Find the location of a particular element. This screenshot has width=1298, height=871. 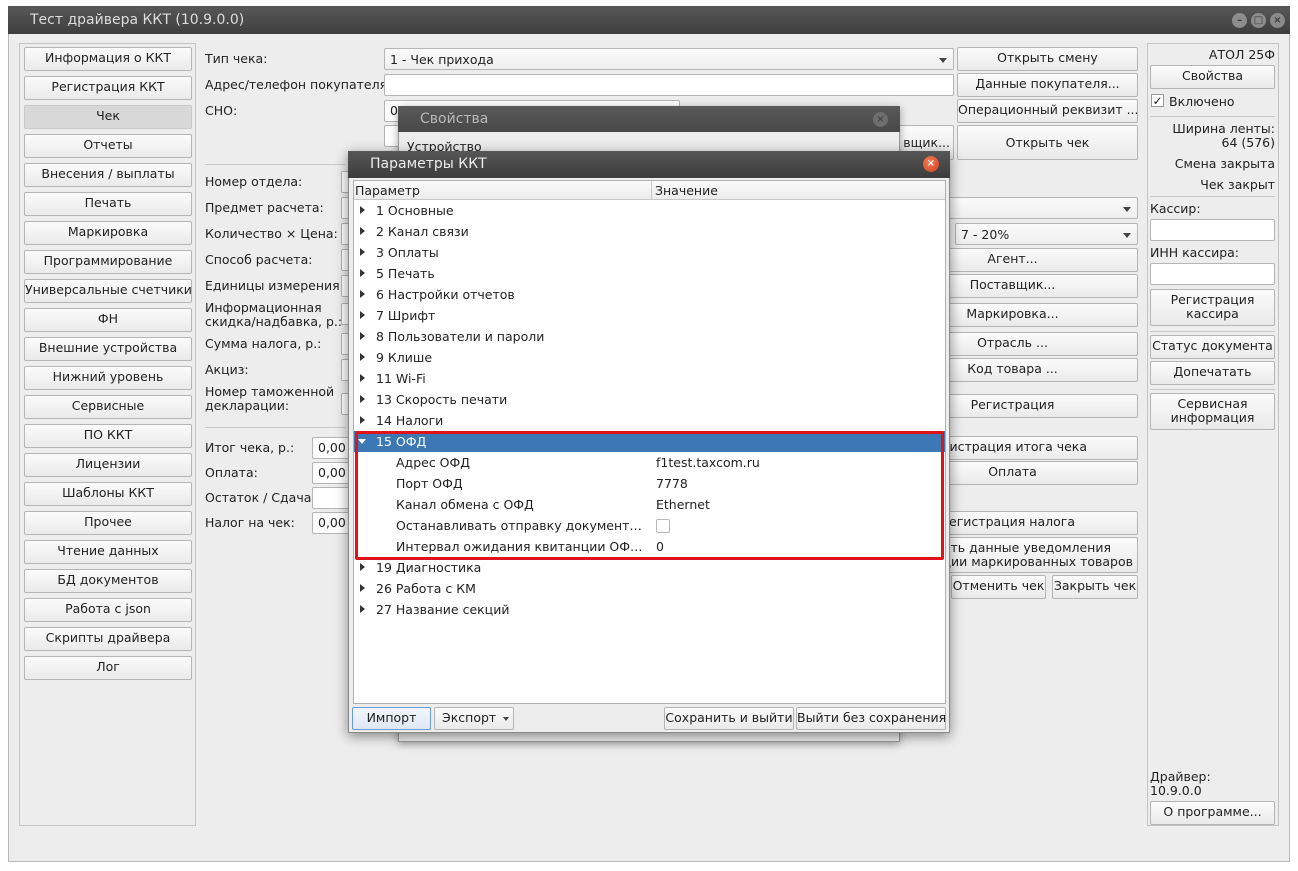

tree-group-row: 19 Диагностика is located at coordinates (649, 567).